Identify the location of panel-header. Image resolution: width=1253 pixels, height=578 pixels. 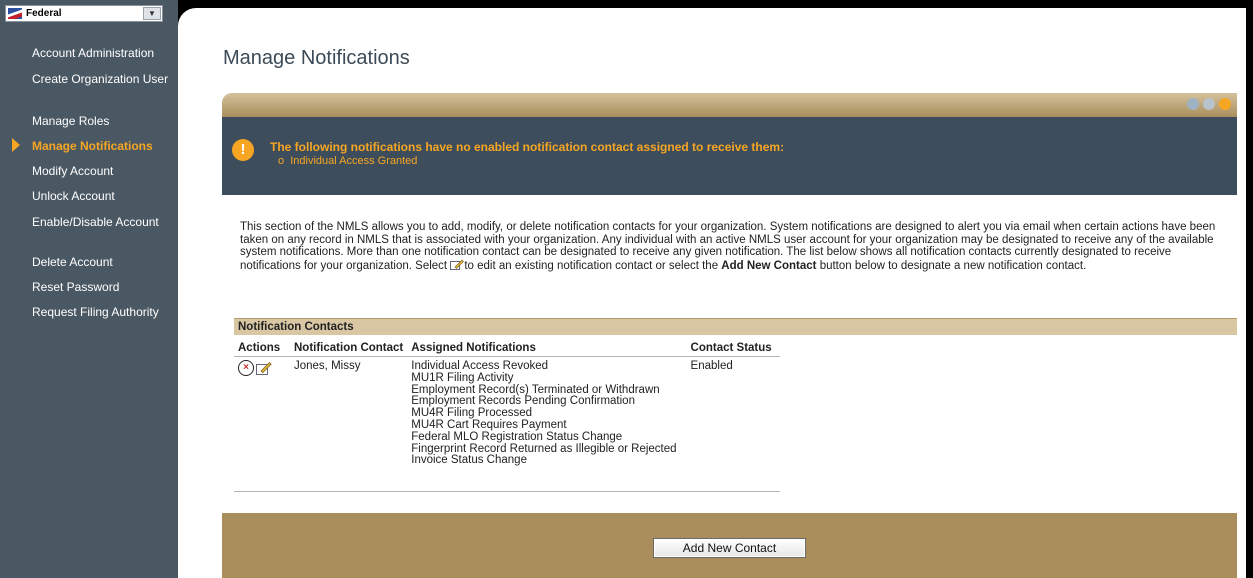
(729, 105).